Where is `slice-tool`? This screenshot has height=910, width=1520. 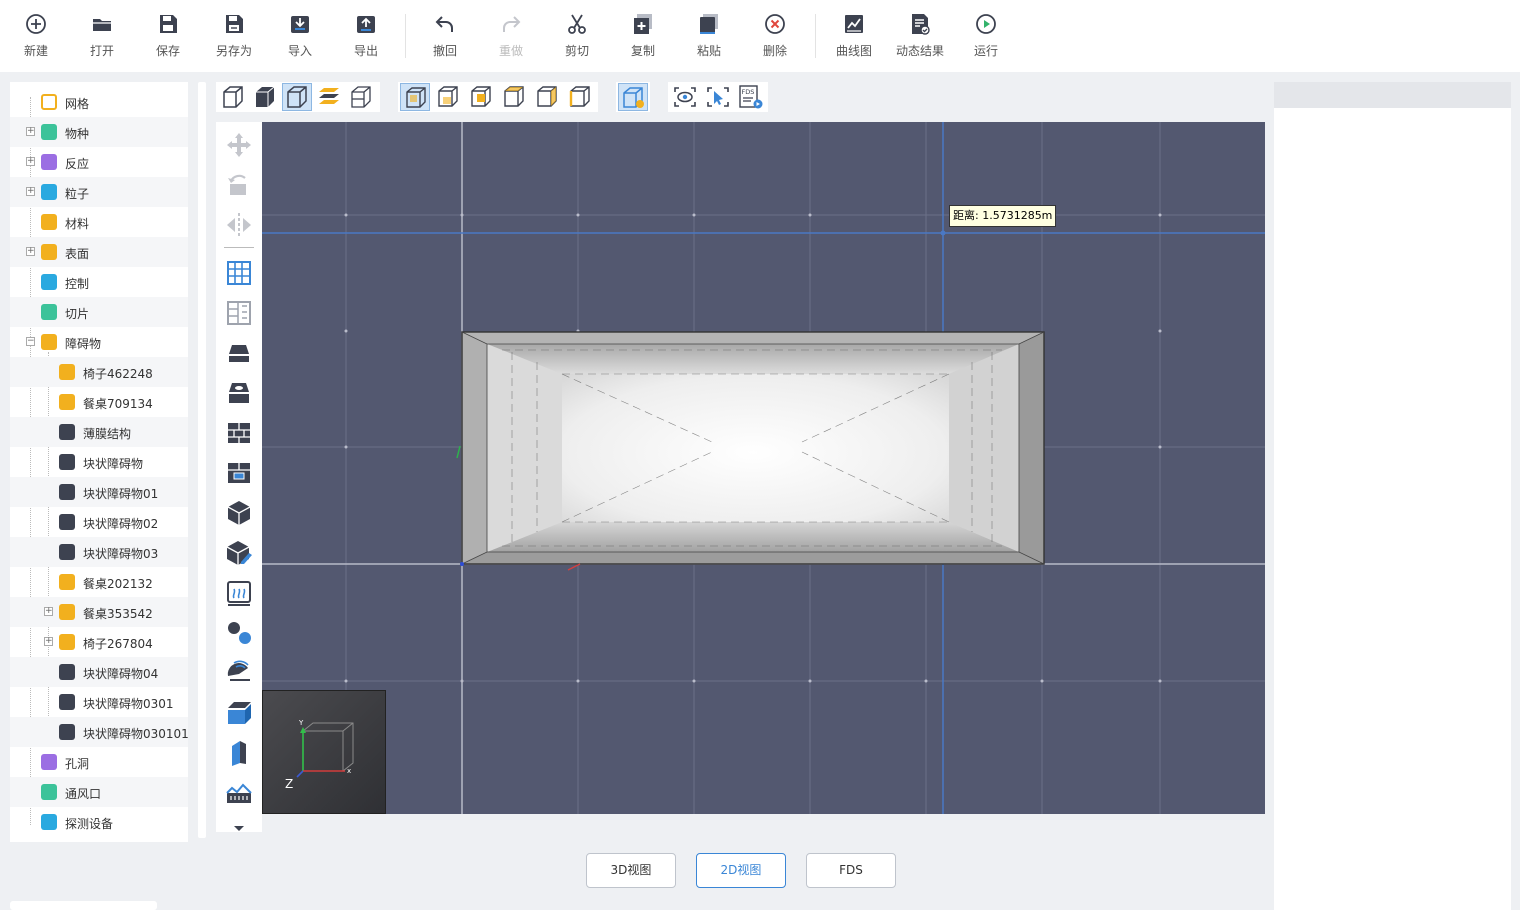 slice-tool is located at coordinates (239, 713).